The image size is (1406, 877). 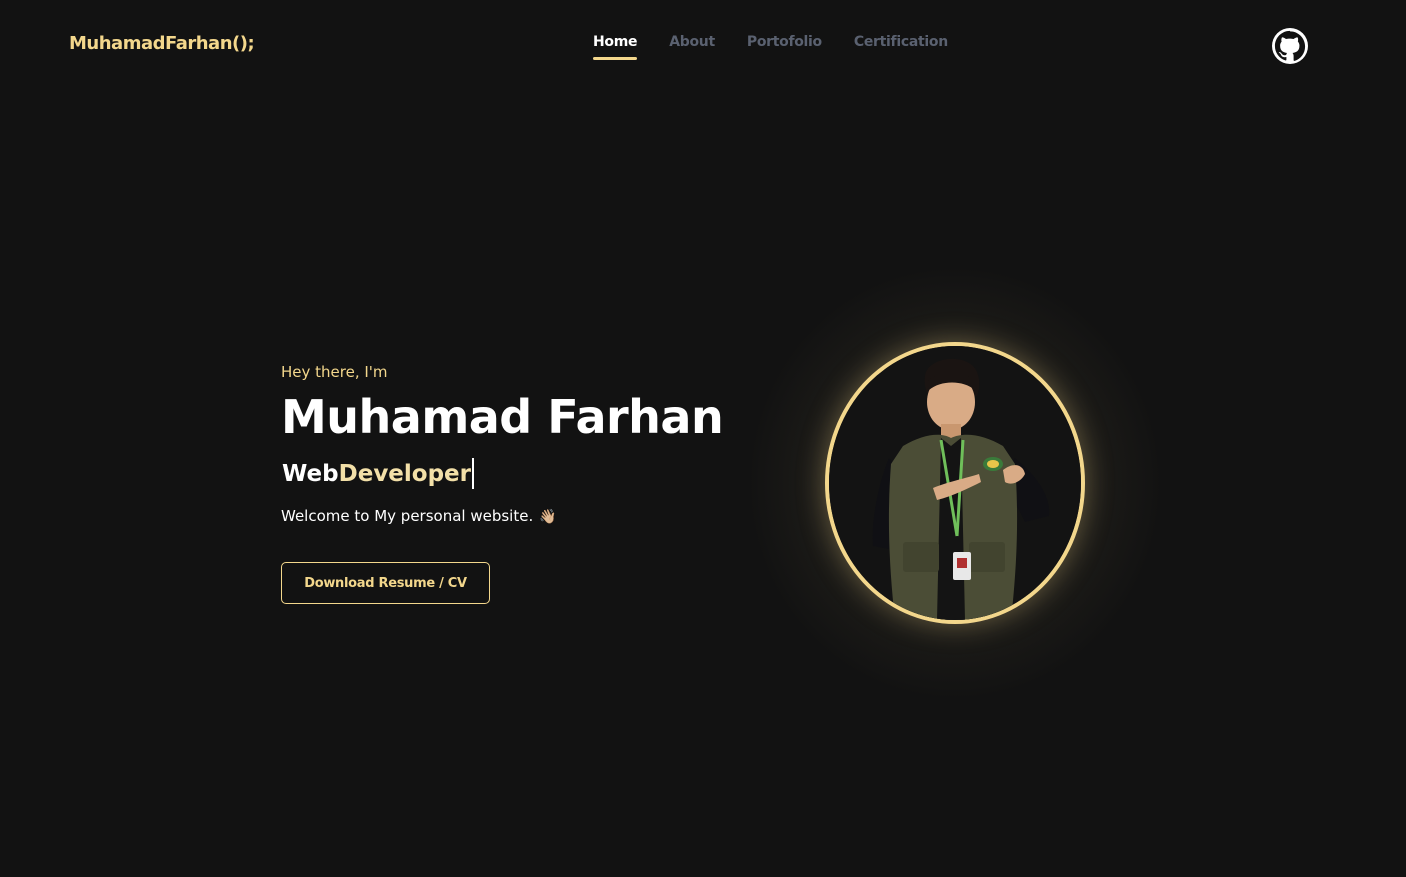 I want to click on hero-role: Web Developer, so click(x=378, y=473).